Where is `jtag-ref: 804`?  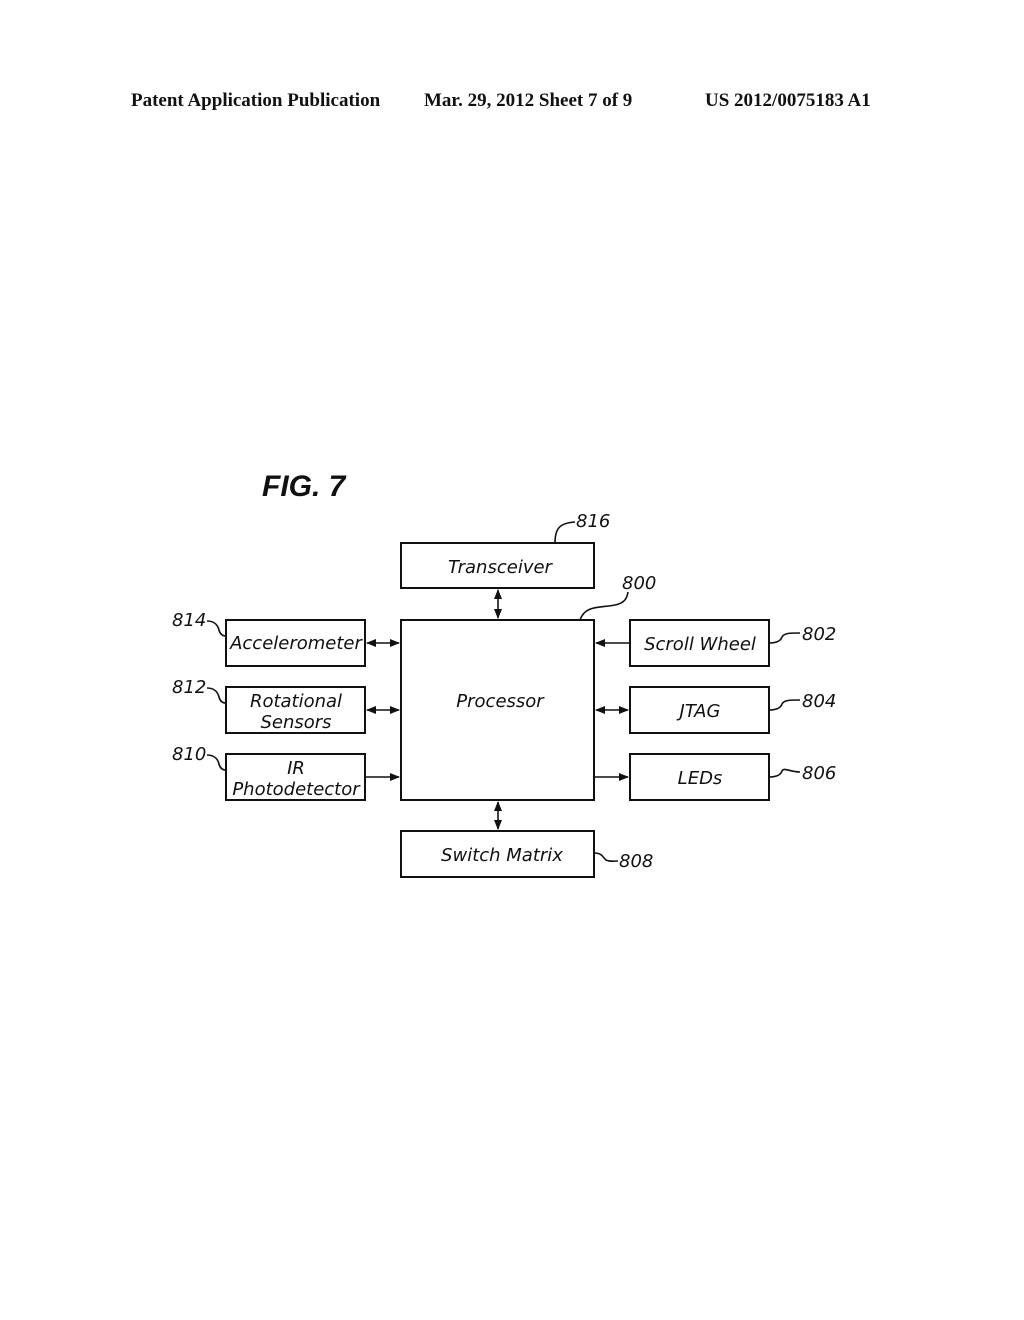 jtag-ref: 804 is located at coordinates (819, 701).